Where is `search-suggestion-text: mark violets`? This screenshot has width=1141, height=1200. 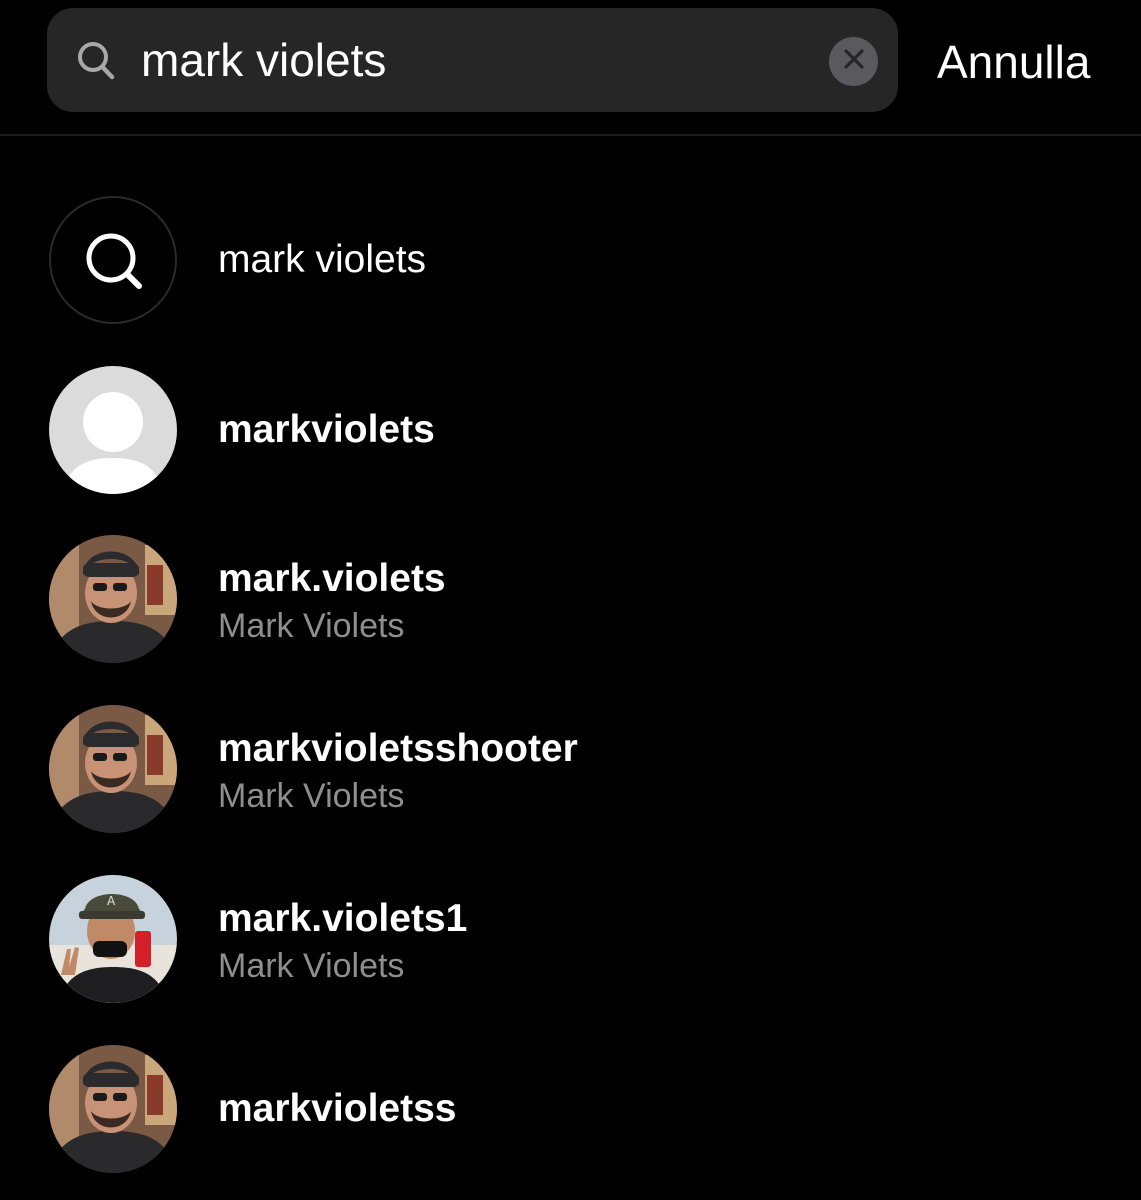 search-suggestion-text: mark violets is located at coordinates (322, 259).